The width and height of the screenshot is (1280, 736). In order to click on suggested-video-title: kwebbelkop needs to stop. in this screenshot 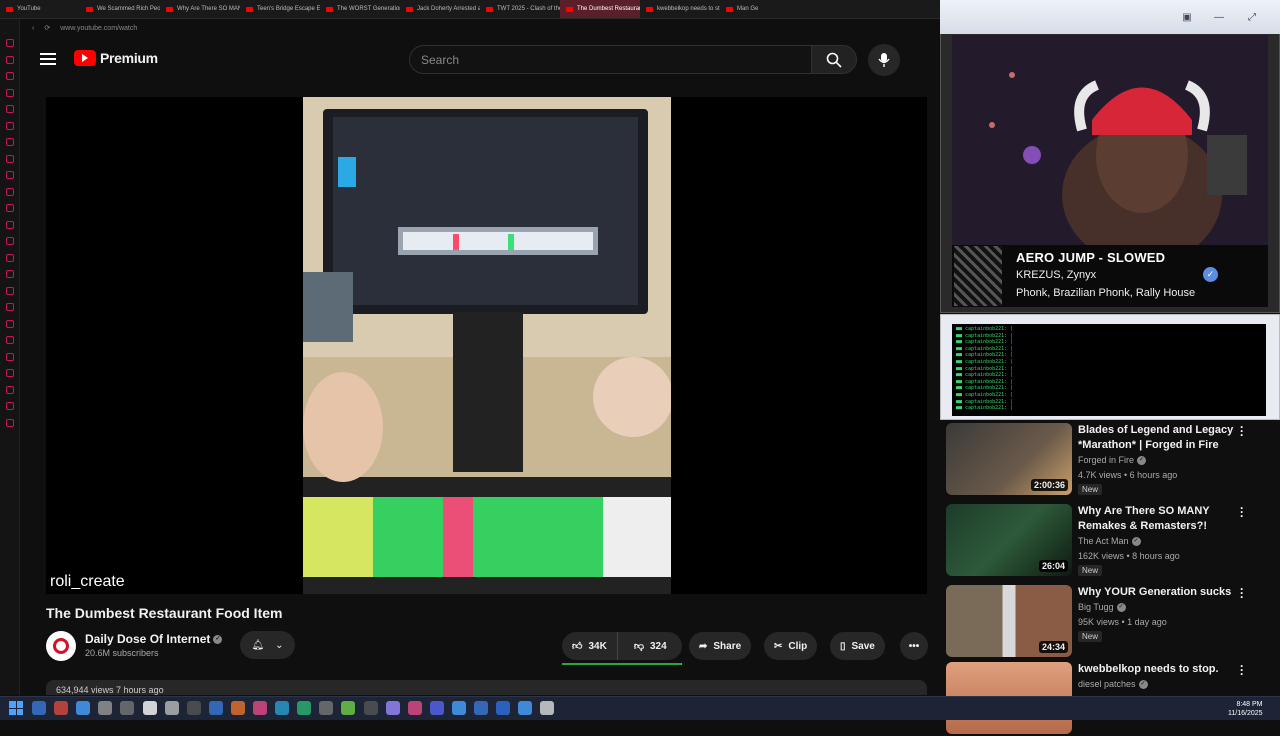, I will do `click(1168, 669)`.